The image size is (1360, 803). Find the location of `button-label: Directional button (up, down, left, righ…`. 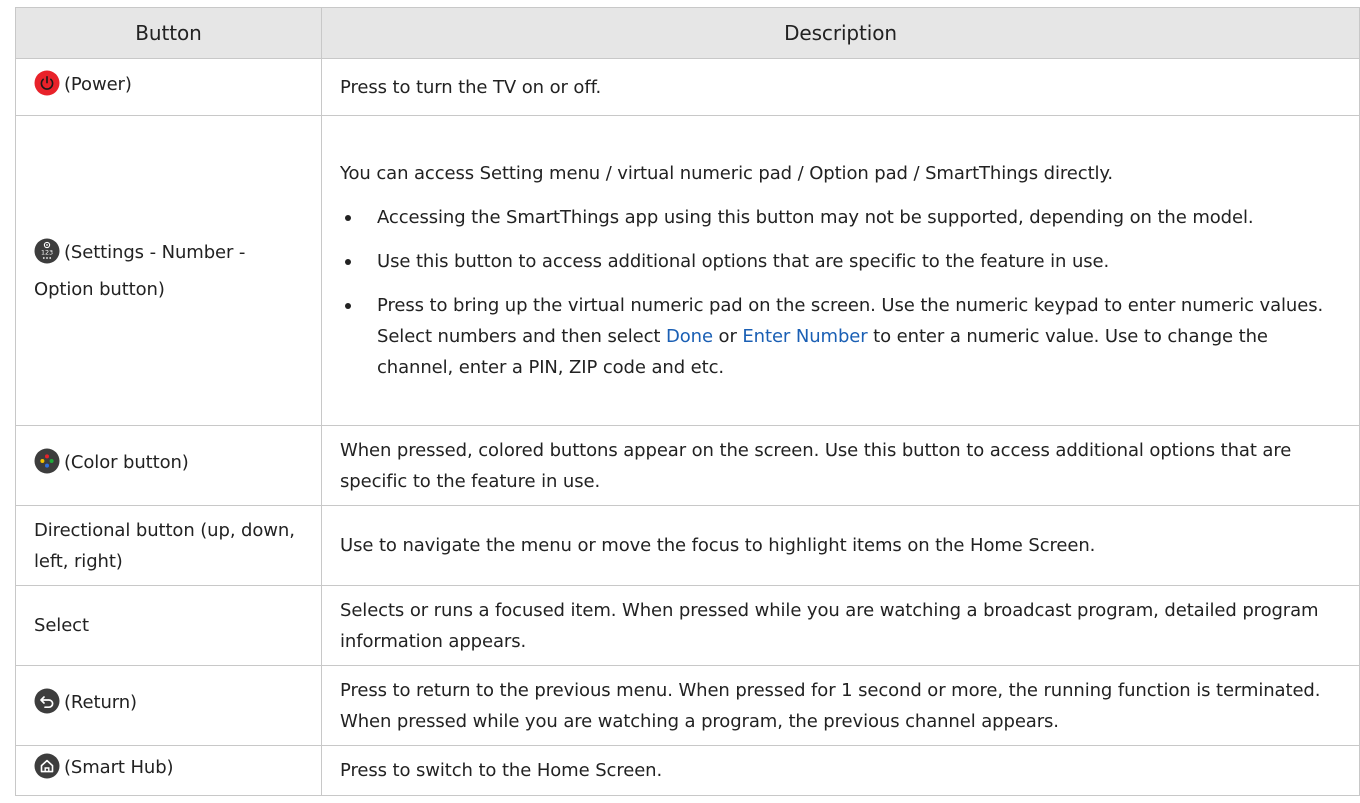

button-label: Directional button (up, down, left, righ… is located at coordinates (164, 545).